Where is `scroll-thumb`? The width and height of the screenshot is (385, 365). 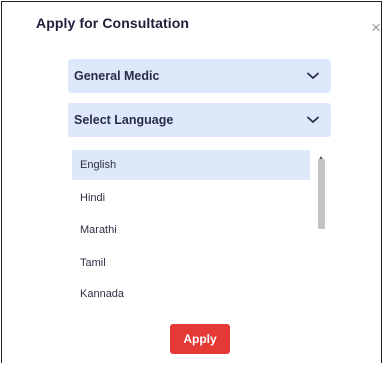 scroll-thumb is located at coordinates (321, 194).